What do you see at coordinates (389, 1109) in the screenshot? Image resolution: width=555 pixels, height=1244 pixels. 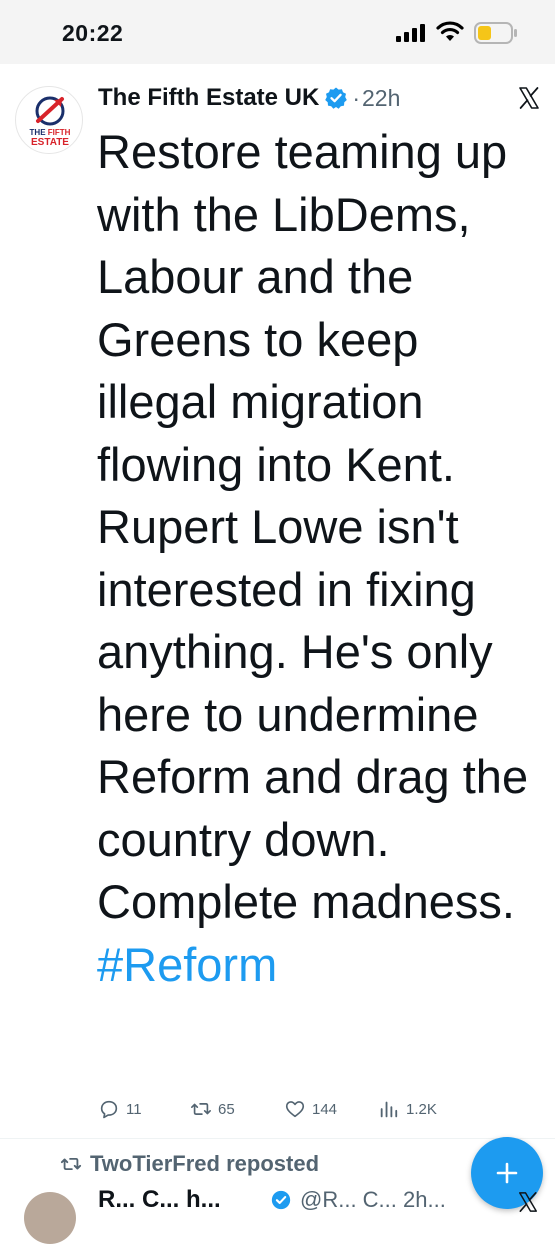 I see `views-icon` at bounding box center [389, 1109].